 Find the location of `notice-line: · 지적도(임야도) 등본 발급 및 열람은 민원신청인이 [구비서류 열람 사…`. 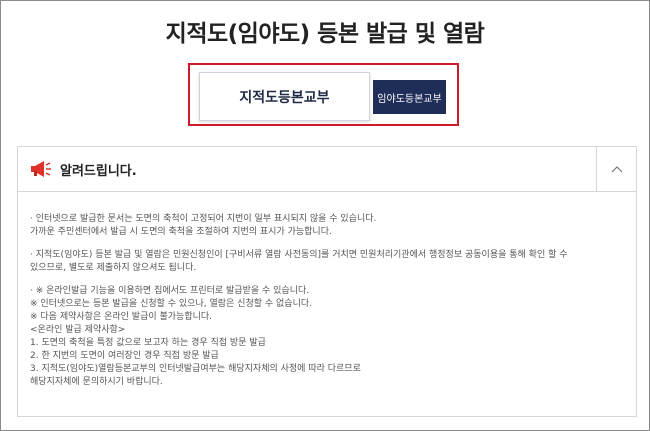

notice-line: · 지적도(임야도) 등본 발급 및 열람은 민원신청인이 [구비서류 열람 사… is located at coordinates (299, 255).